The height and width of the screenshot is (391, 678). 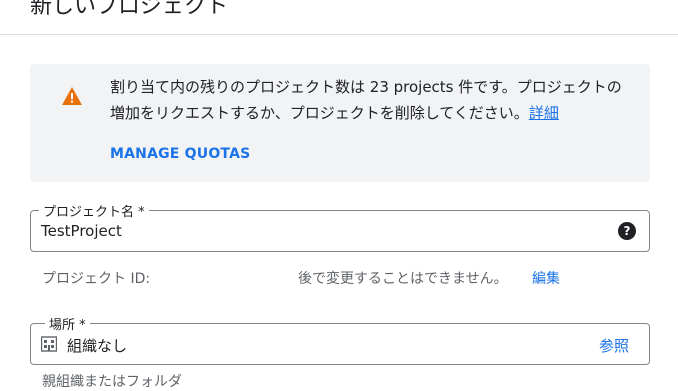 I want to click on warning-icon, so click(x=72, y=96).